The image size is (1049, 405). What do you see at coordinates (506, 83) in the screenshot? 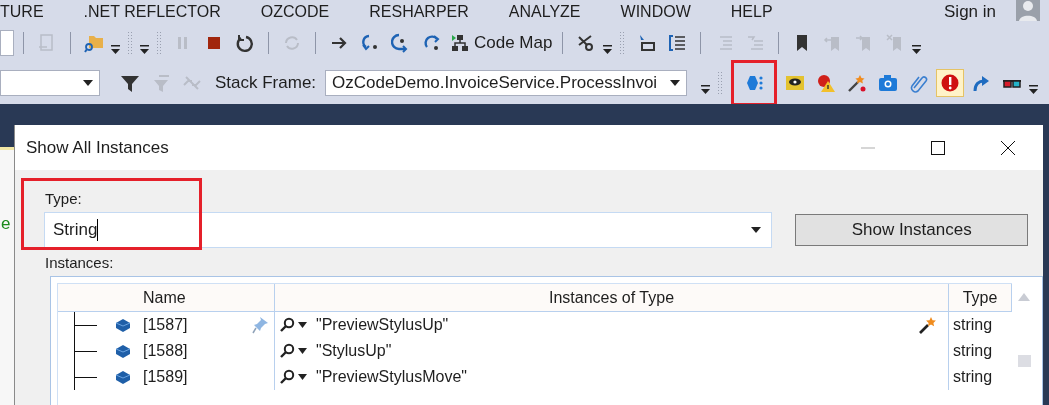
I see `stack-frame-combobox: OzCodeDemo.InvoiceService.ProcessInvoi` at bounding box center [506, 83].